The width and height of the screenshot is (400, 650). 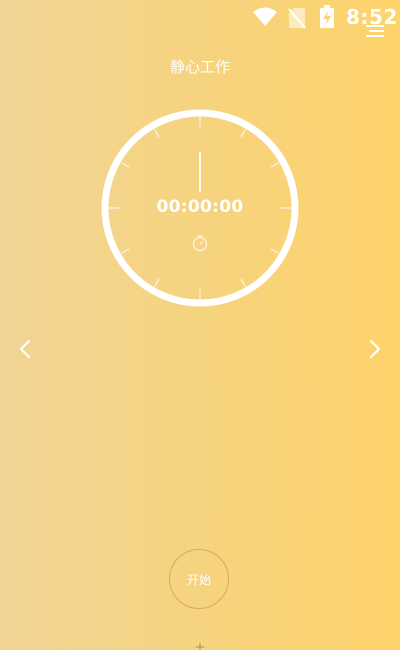 What do you see at coordinates (327, 16) in the screenshot?
I see `battery-charging-icon` at bounding box center [327, 16].